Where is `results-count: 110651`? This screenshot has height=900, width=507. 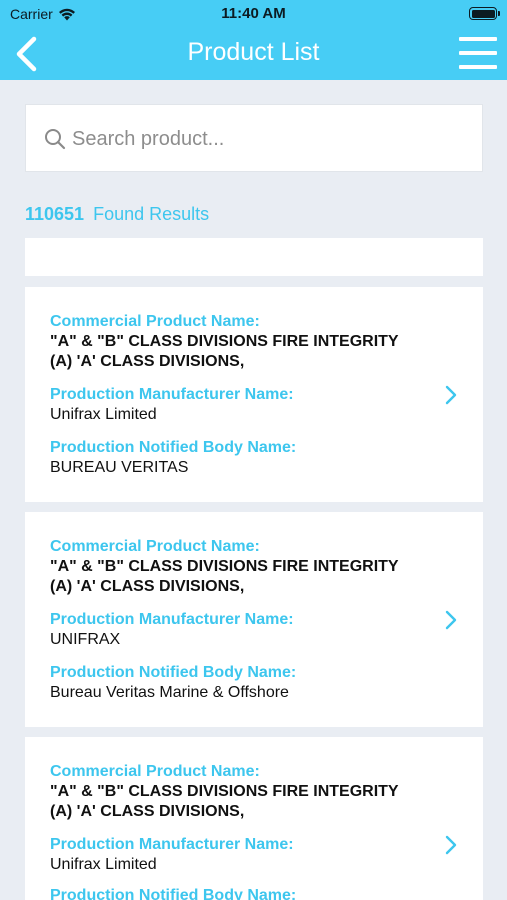 results-count: 110651 is located at coordinates (55, 214).